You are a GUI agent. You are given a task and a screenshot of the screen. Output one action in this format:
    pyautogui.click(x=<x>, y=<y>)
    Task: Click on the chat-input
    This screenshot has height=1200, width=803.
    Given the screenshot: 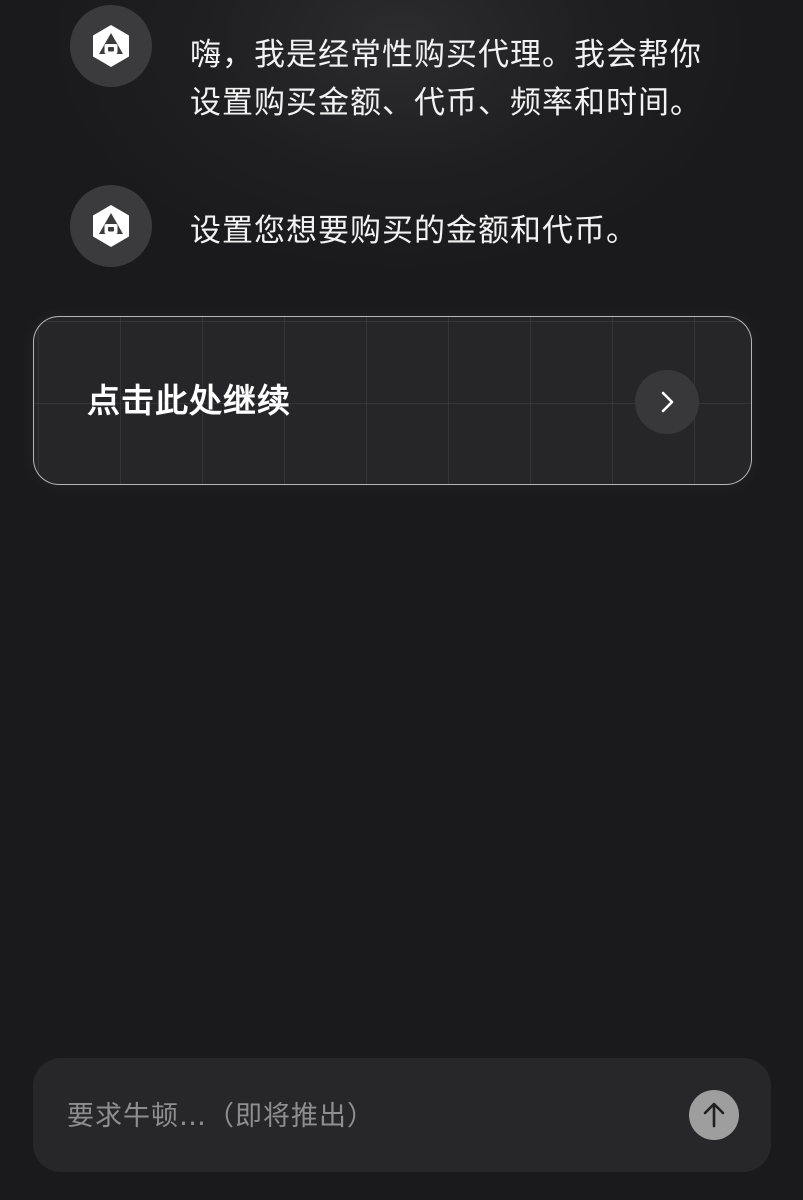 What is the action you would take?
    pyautogui.click(x=357, y=1116)
    